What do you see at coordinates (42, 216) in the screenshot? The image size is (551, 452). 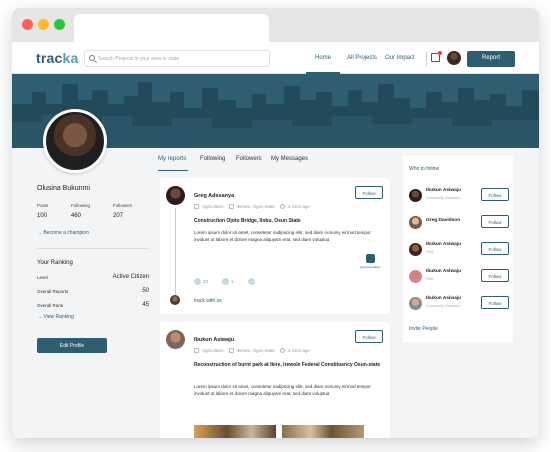 I see `stat-posts-value: 100` at bounding box center [42, 216].